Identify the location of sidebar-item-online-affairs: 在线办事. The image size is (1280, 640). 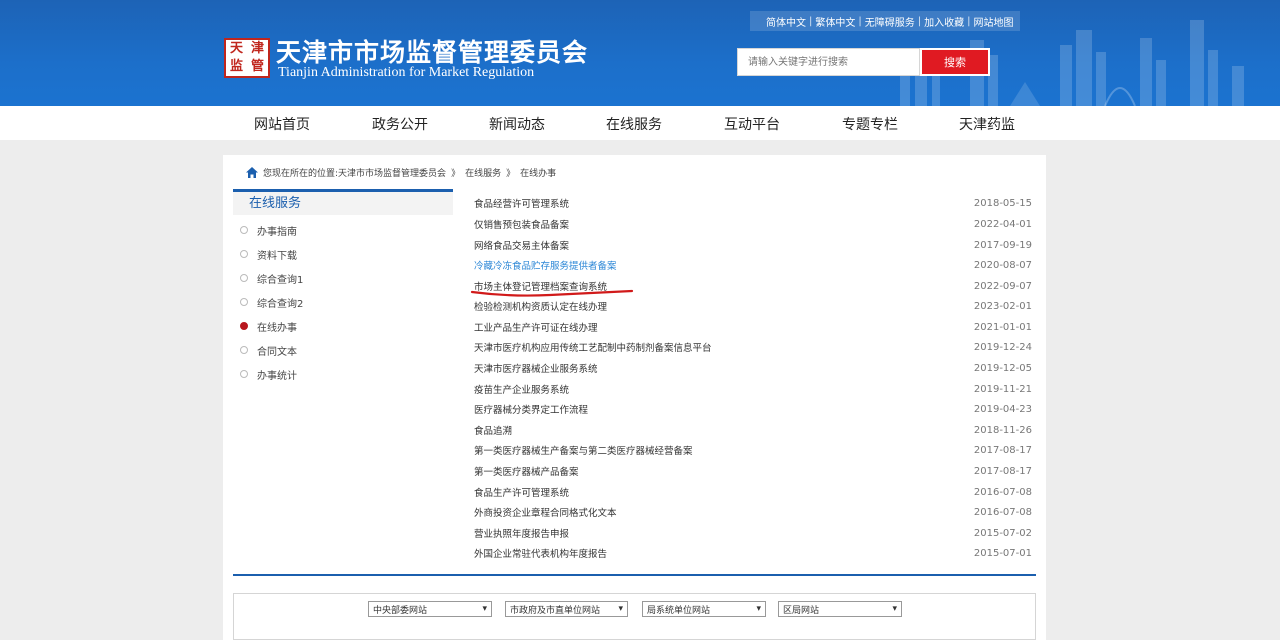
(268, 326).